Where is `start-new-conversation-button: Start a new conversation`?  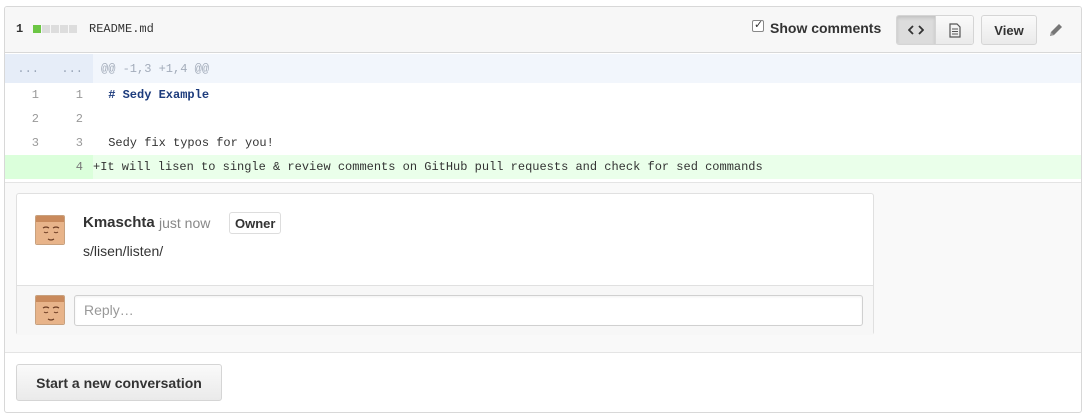
start-new-conversation-button: Start a new conversation is located at coordinates (119, 382).